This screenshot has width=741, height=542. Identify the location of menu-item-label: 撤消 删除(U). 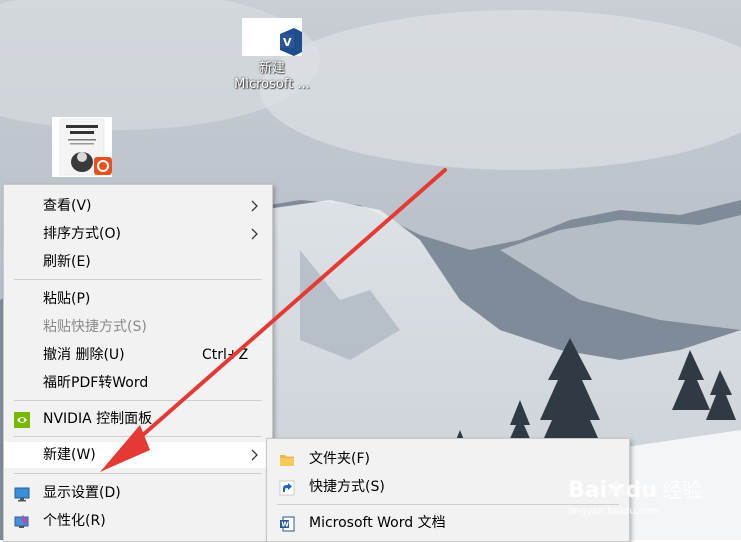
(84, 355).